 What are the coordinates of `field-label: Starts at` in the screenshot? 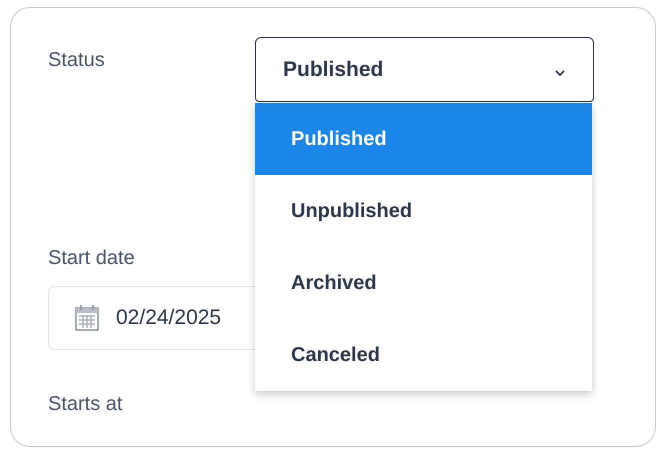 It's located at (86, 404).